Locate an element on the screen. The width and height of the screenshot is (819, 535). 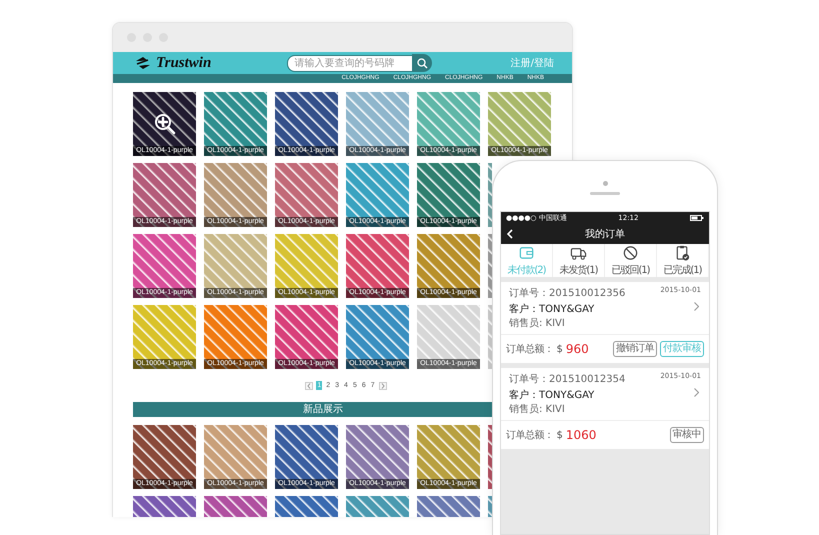
search-icon is located at coordinates (422, 63).